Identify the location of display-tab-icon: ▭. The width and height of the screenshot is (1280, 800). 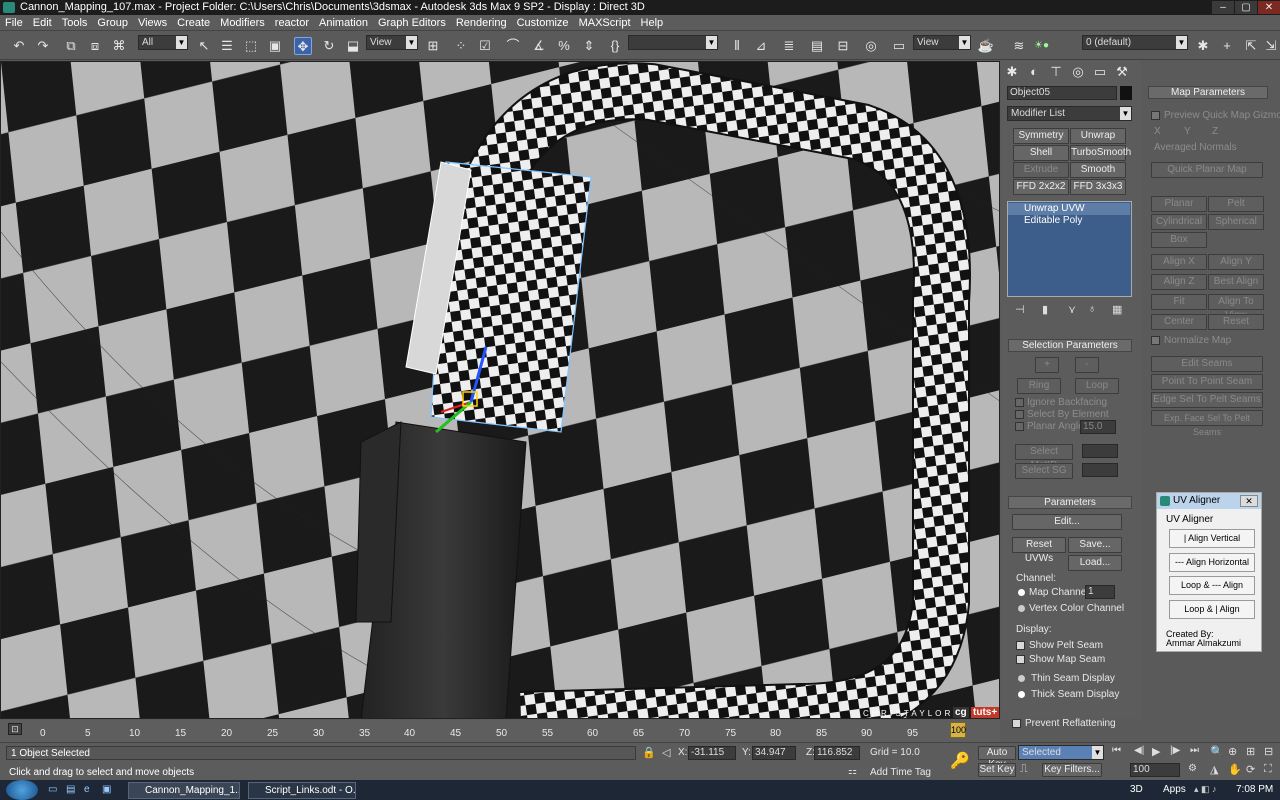
(1100, 72).